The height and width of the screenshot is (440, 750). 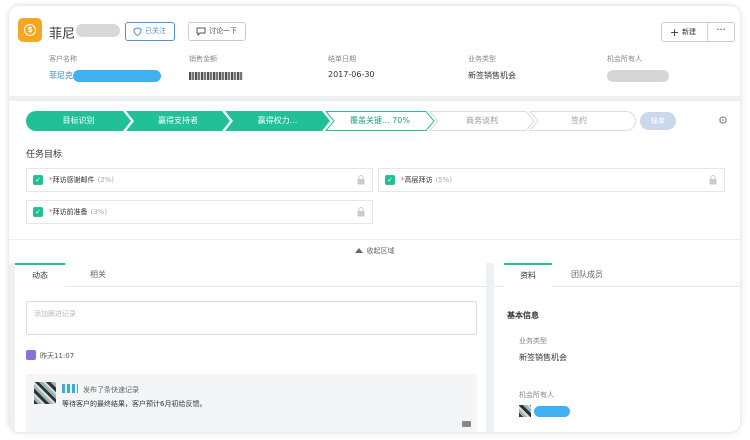 I want to click on task-item: ✓ *拜访感谢邮件 (2%), so click(x=199, y=180).